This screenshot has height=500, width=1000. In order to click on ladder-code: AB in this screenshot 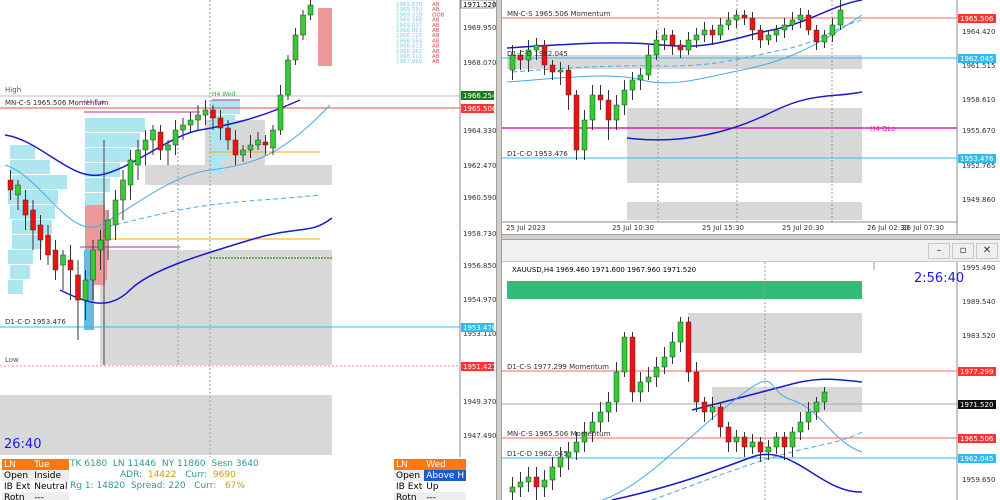, I will do `click(436, 62)`.